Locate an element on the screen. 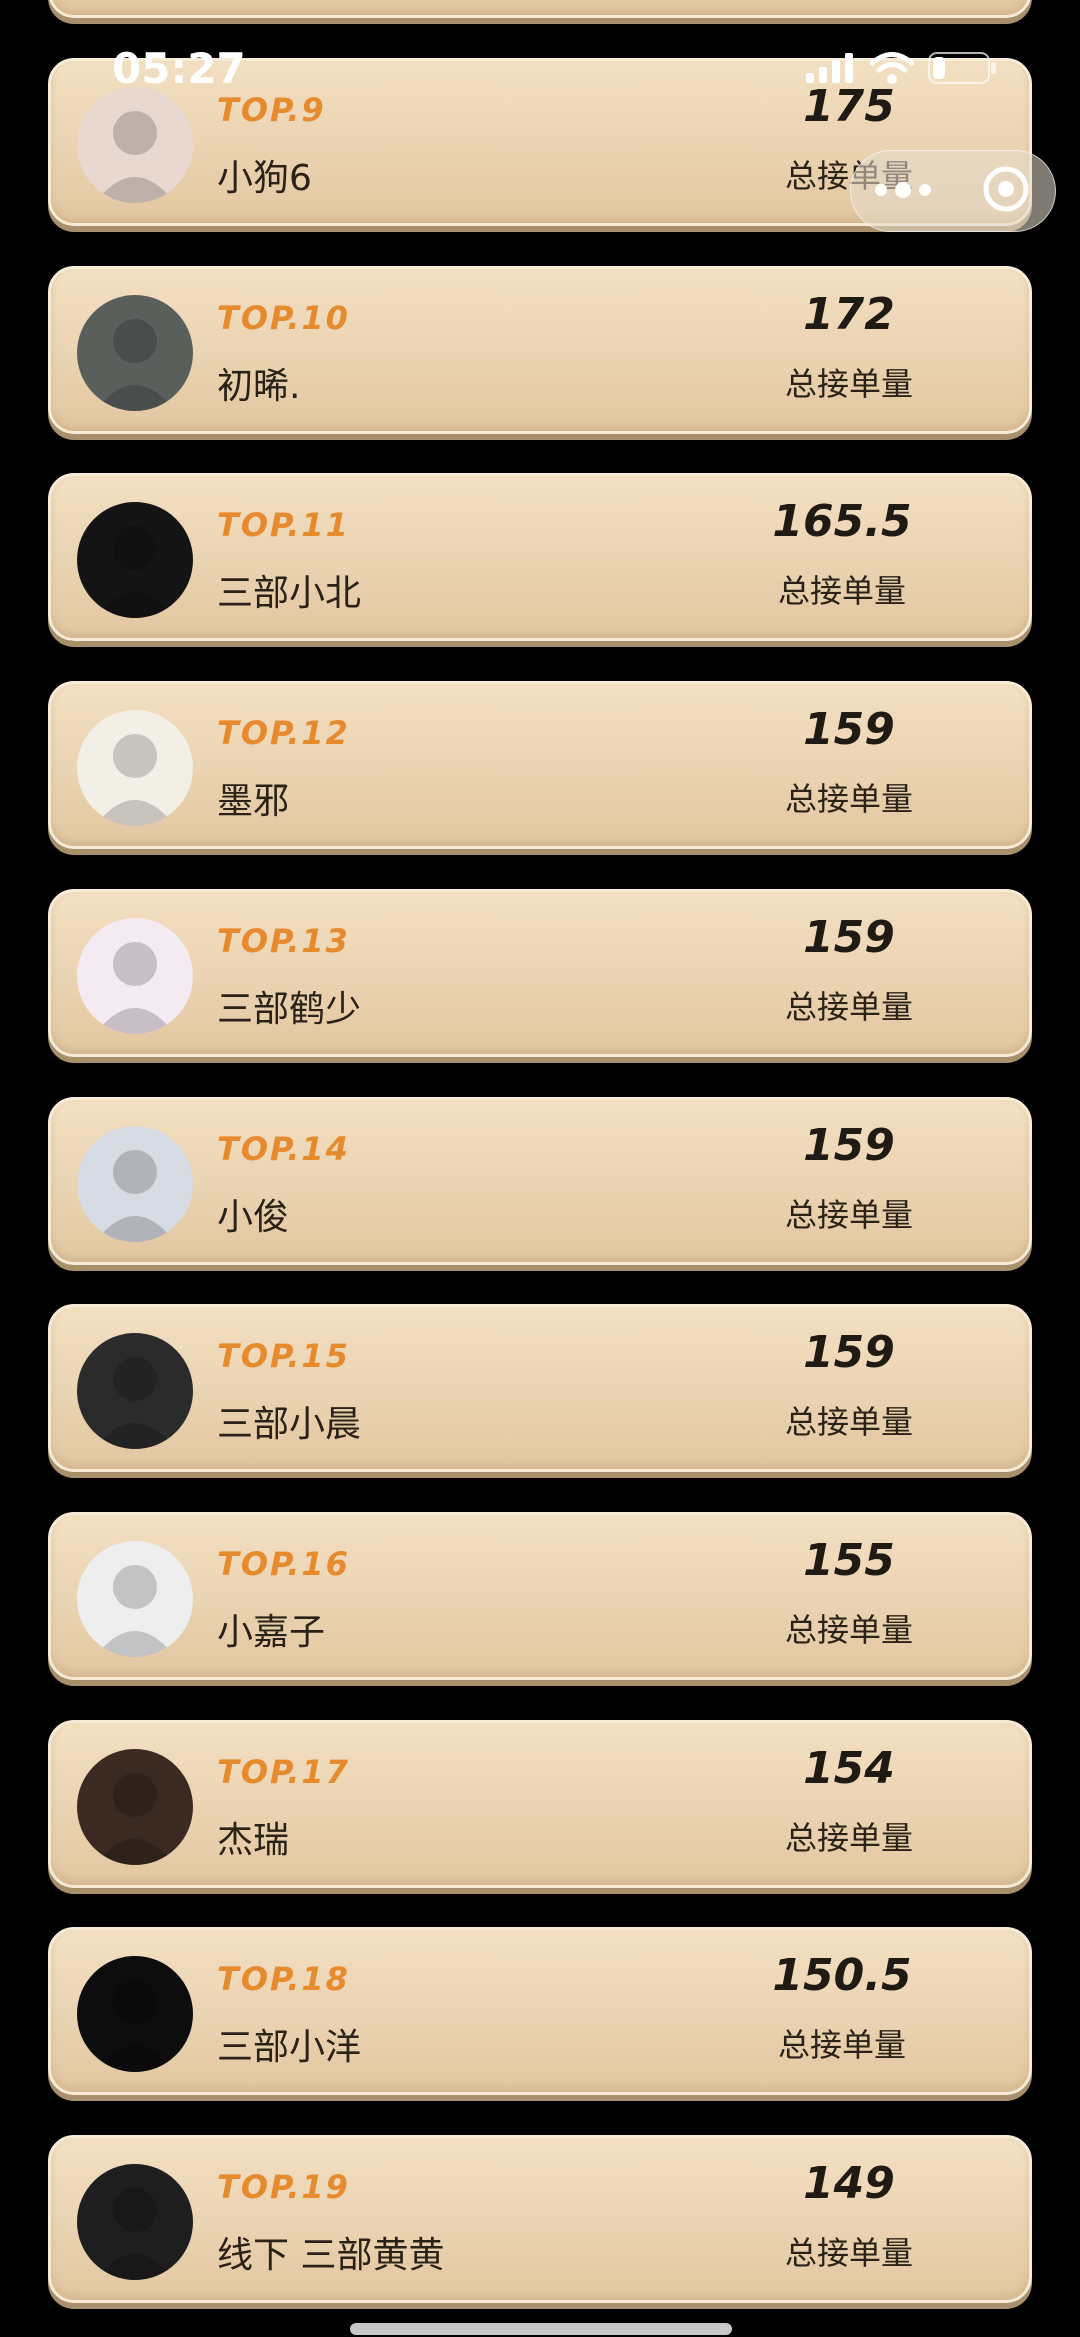  status-icons is located at coordinates (902, 70).